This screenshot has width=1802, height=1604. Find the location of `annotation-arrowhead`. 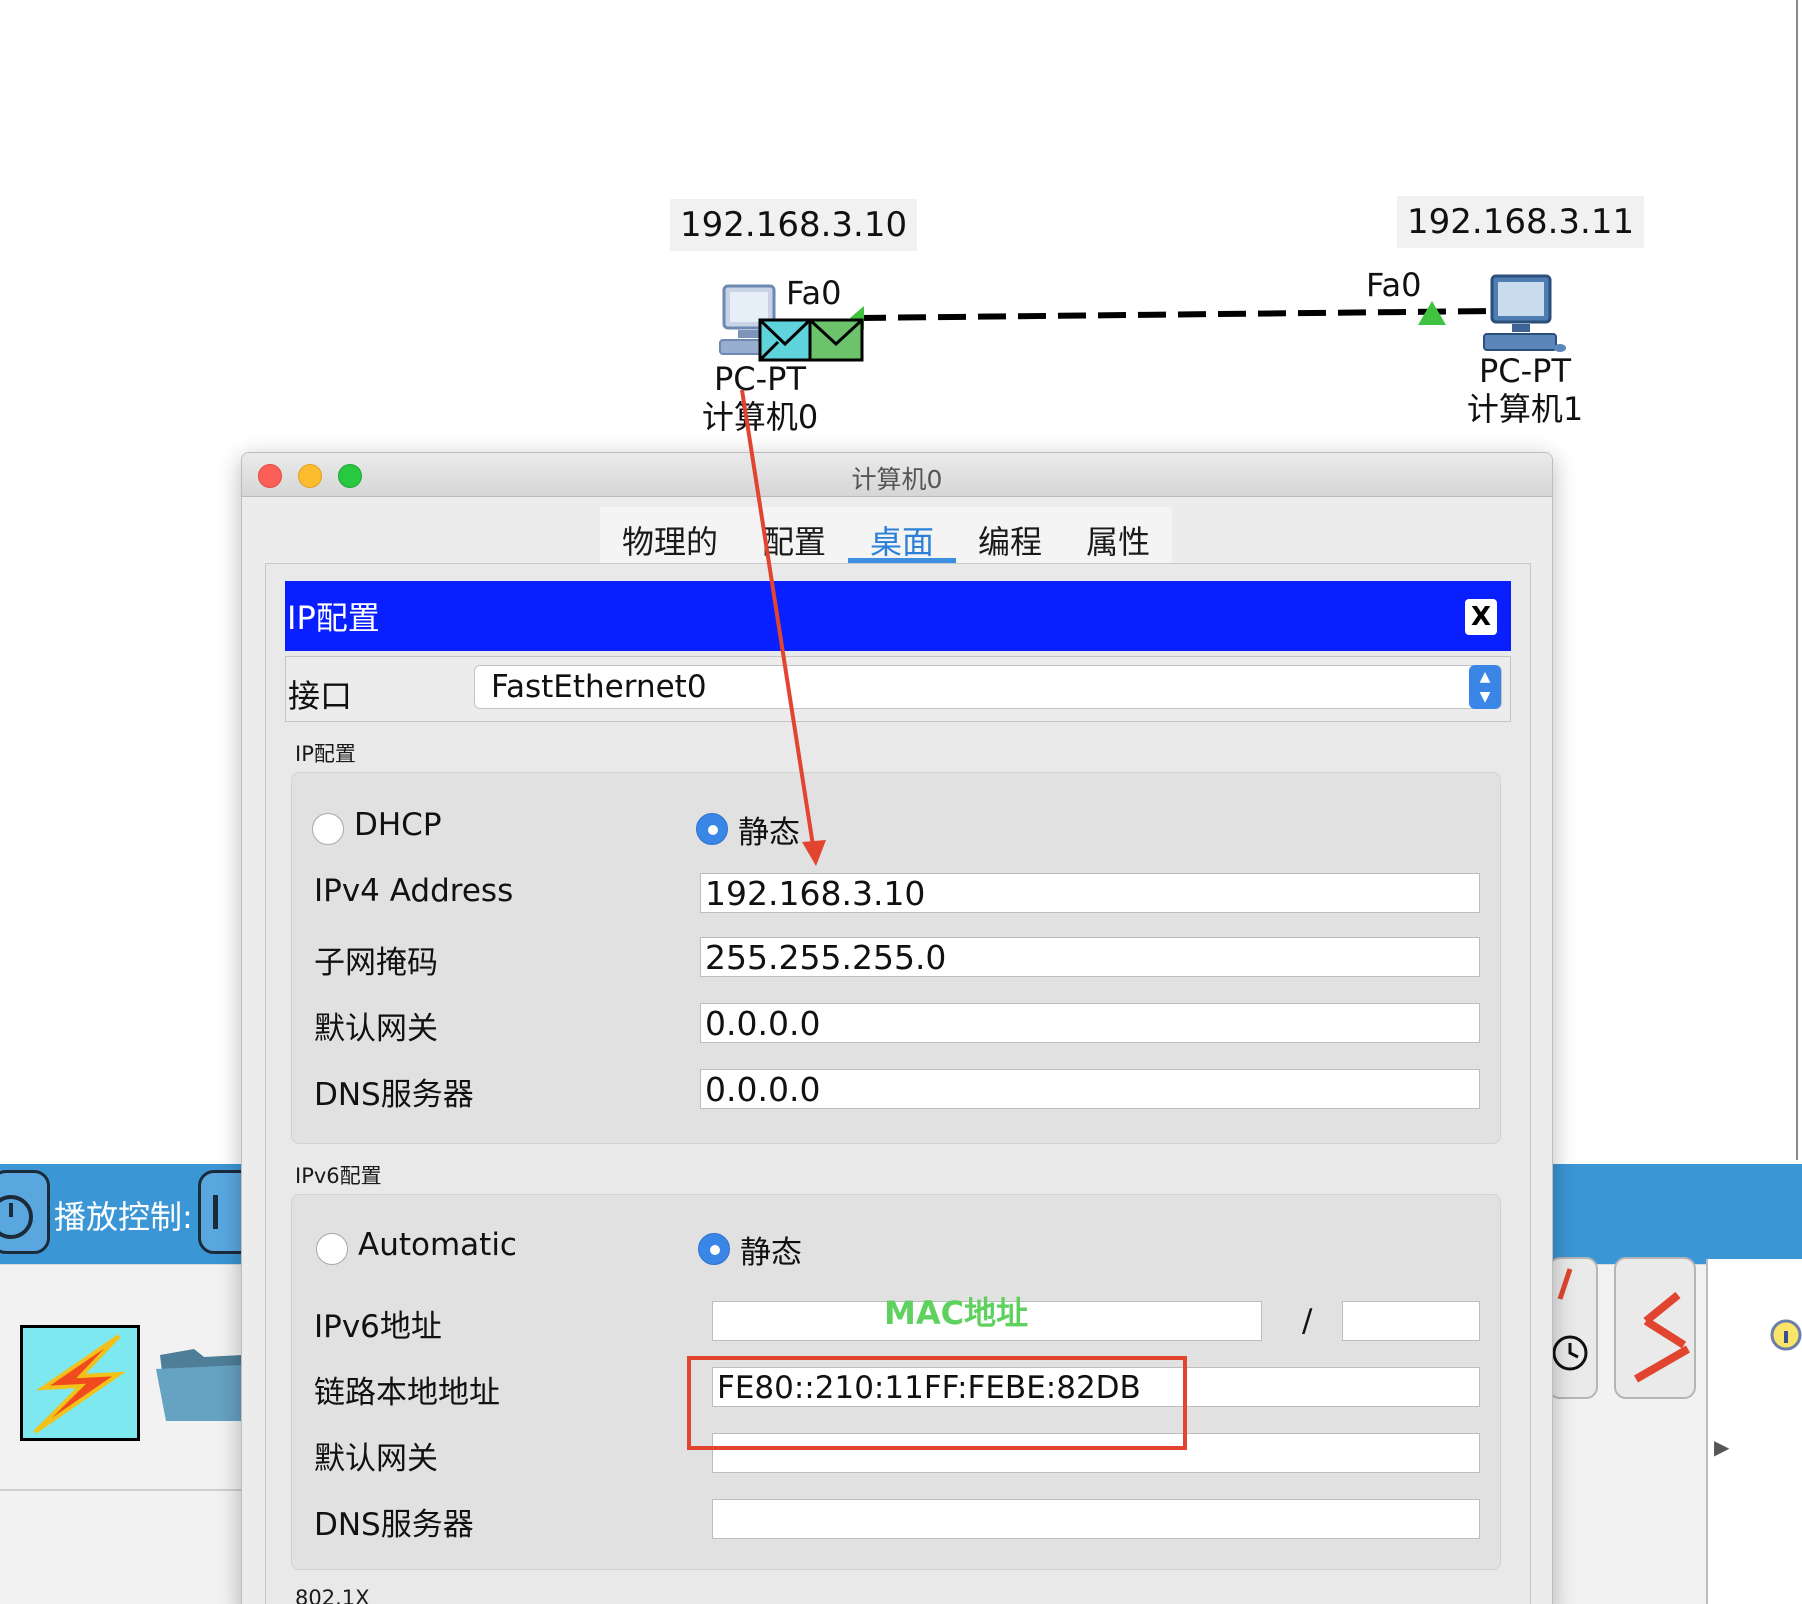

annotation-arrowhead is located at coordinates (814, 853).